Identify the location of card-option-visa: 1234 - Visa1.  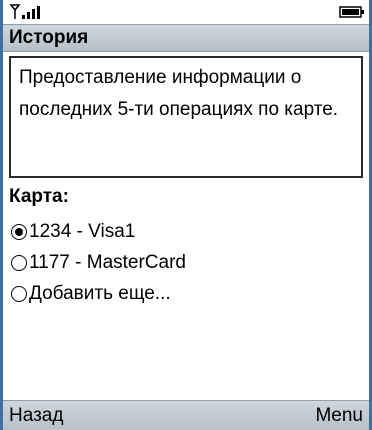
(73, 232).